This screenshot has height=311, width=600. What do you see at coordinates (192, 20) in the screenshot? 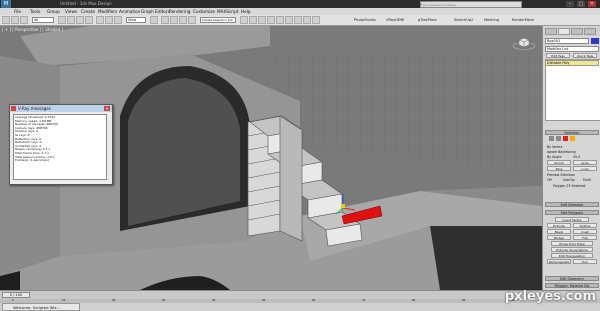
I see `spinner-snap-icon` at bounding box center [192, 20].